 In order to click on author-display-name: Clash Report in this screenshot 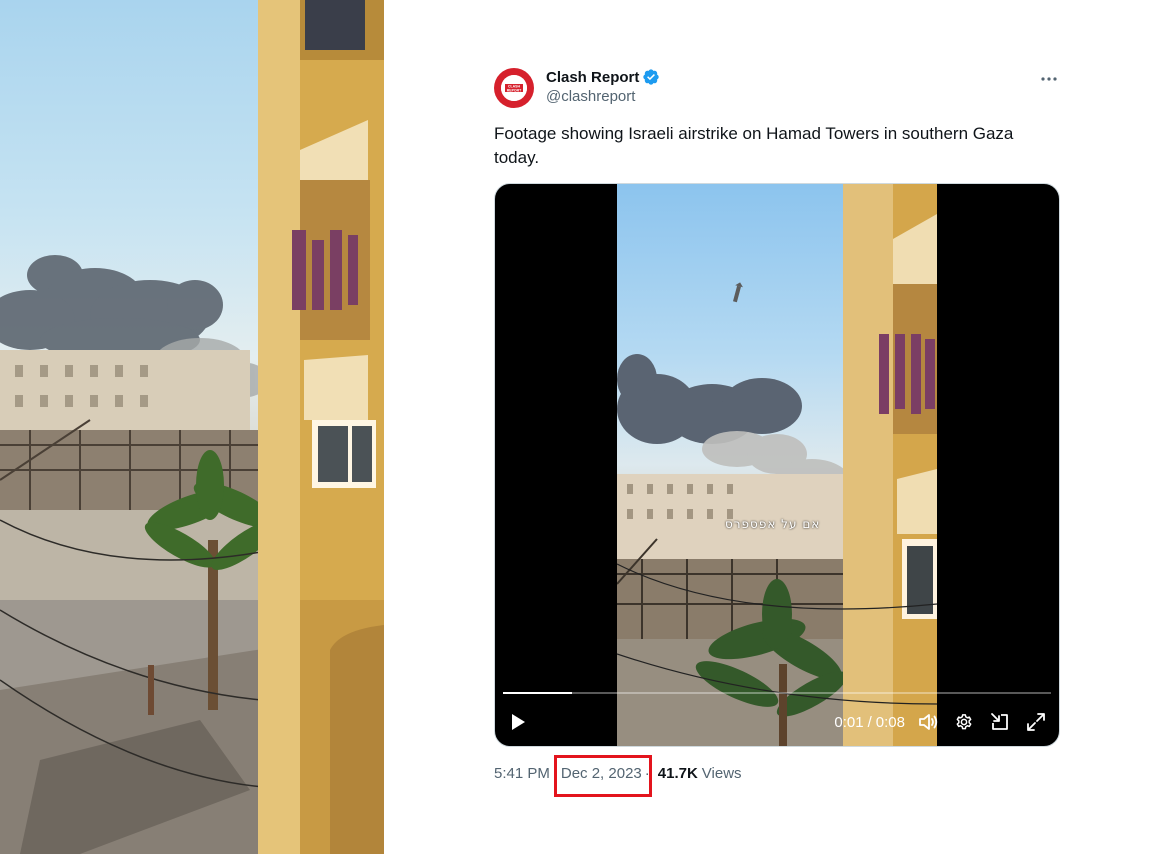, I will do `click(592, 77)`.